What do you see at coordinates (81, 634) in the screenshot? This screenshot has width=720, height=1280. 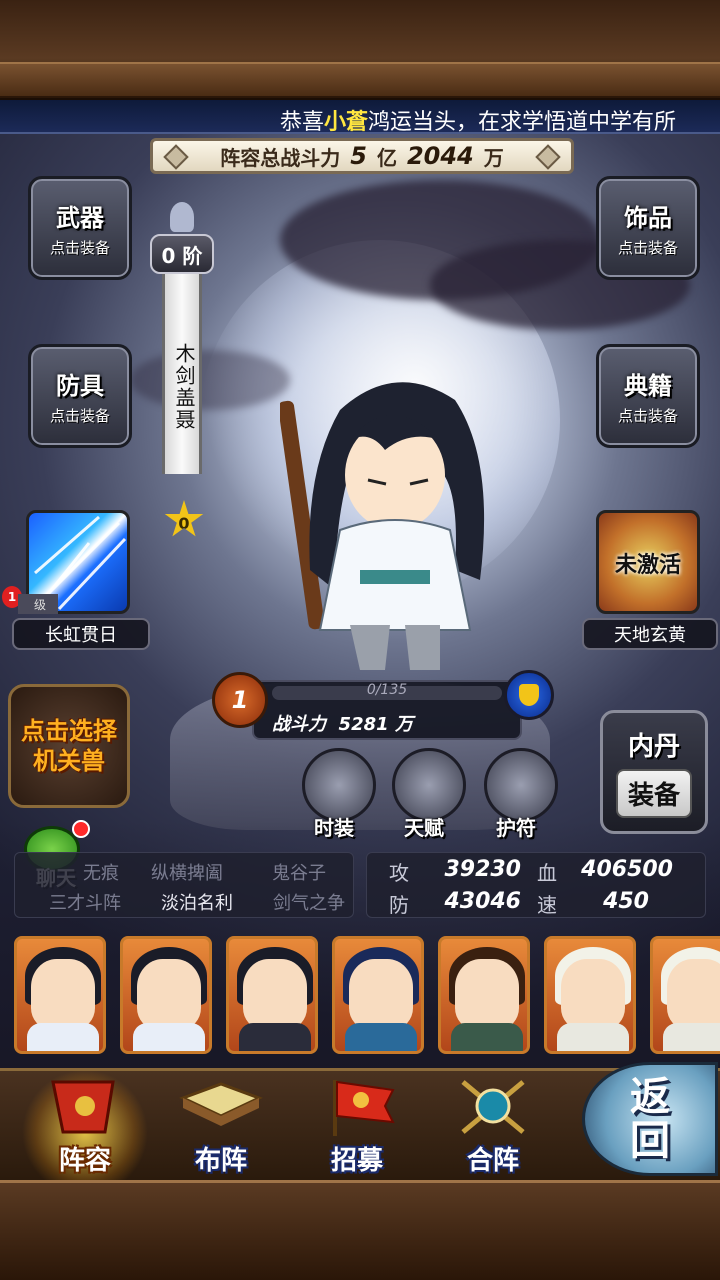 I see `skill-label-left: 长虹贯日` at bounding box center [81, 634].